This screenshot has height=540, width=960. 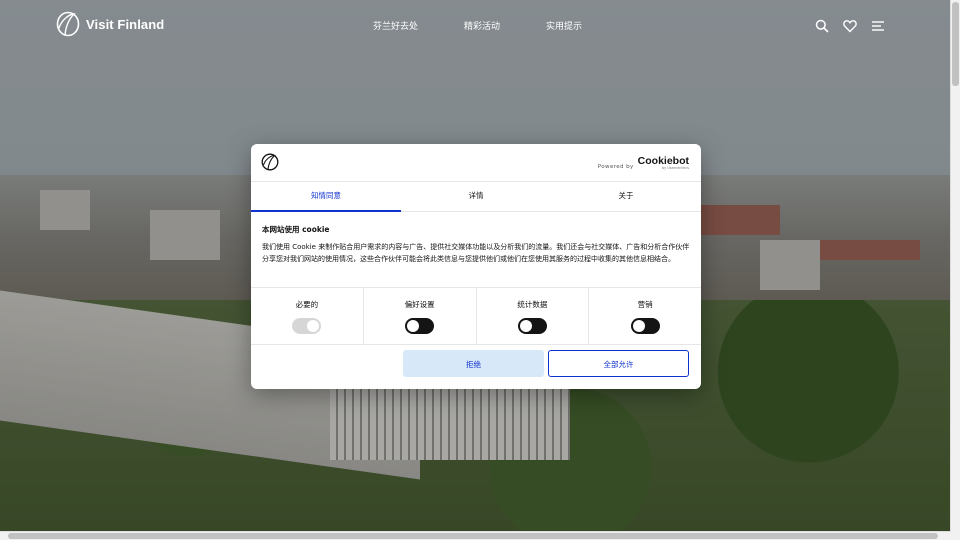 What do you see at coordinates (955, 270) in the screenshot?
I see `vertical-scrollbar` at bounding box center [955, 270].